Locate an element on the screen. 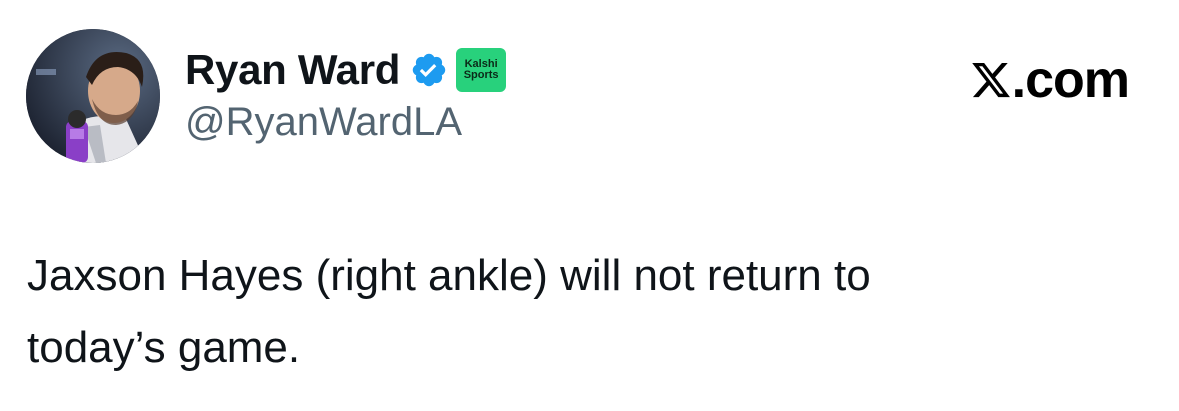  x-com-watermark: .com is located at coordinates (1050, 80).